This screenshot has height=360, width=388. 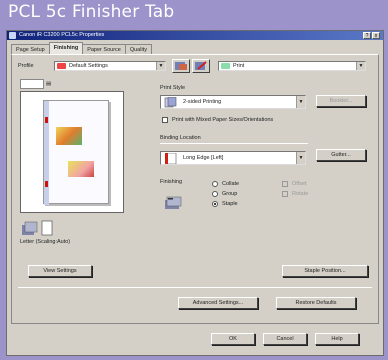 What do you see at coordinates (60, 271) in the screenshot?
I see `view-settings-button: View Settings` at bounding box center [60, 271].